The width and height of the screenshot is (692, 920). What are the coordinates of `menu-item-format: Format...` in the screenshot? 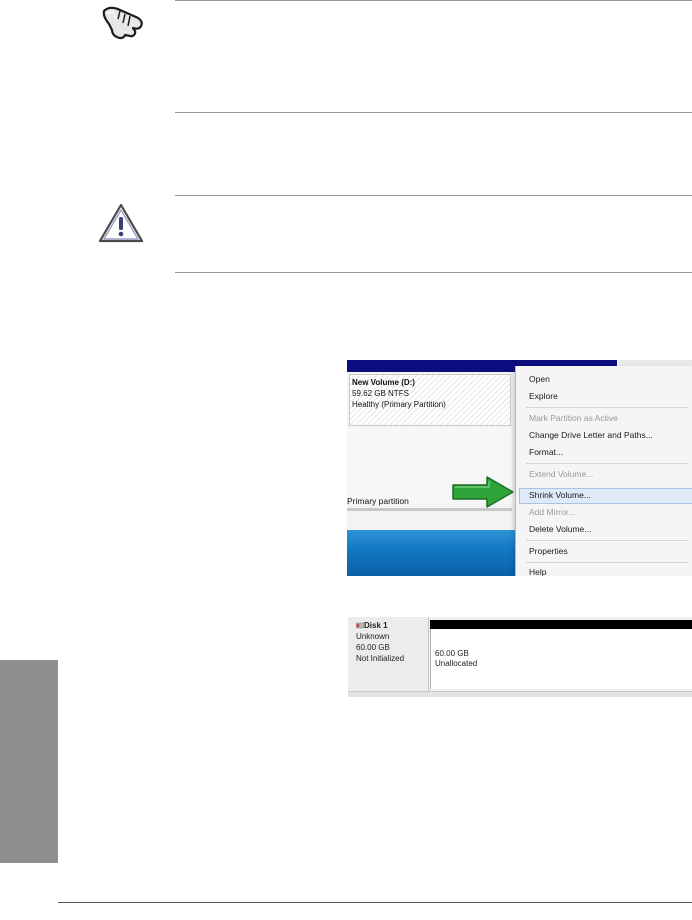 It's located at (546, 452).